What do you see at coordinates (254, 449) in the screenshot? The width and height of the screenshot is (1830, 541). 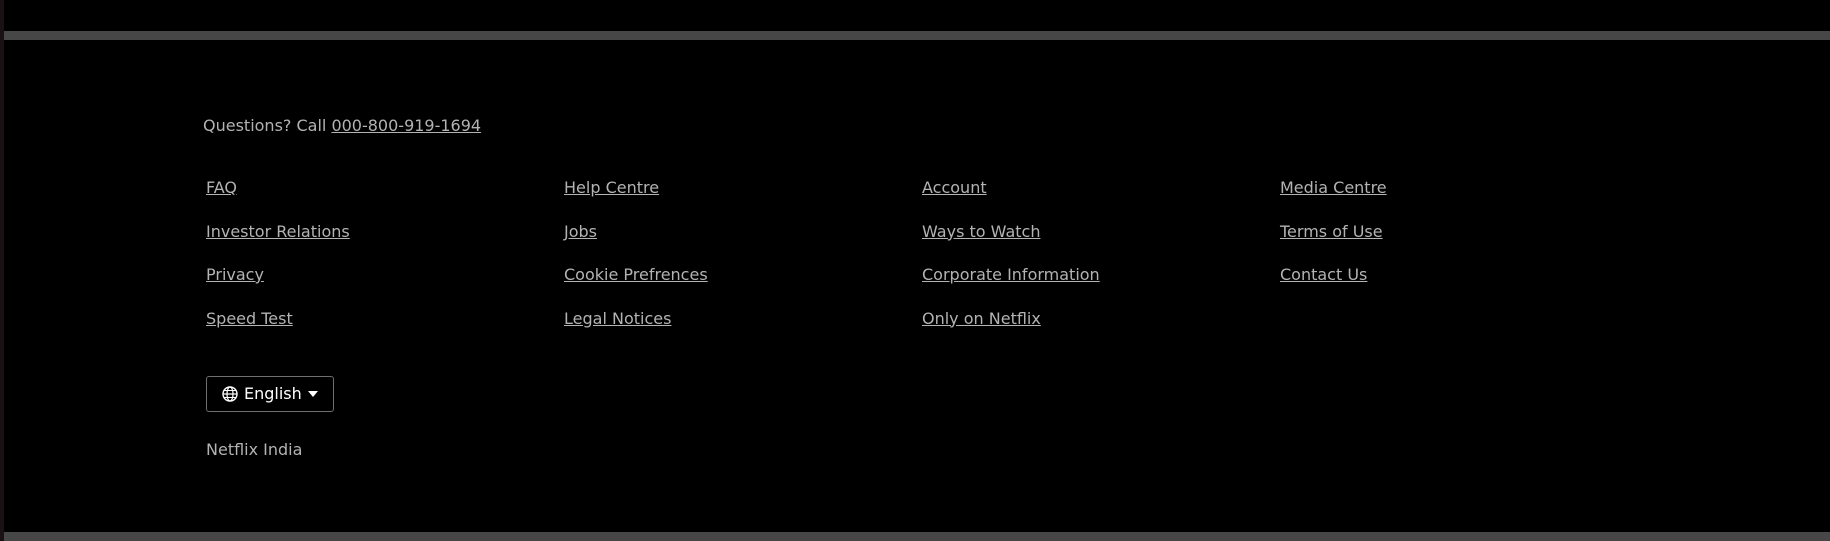 I see `country-label: Netflix India` at bounding box center [254, 449].